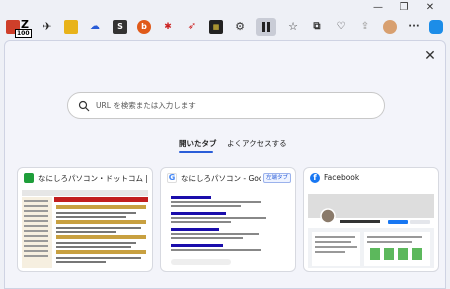  Describe the element at coordinates (293, 27) in the screenshot. I see `favorites-star-icon: ☆` at that location.